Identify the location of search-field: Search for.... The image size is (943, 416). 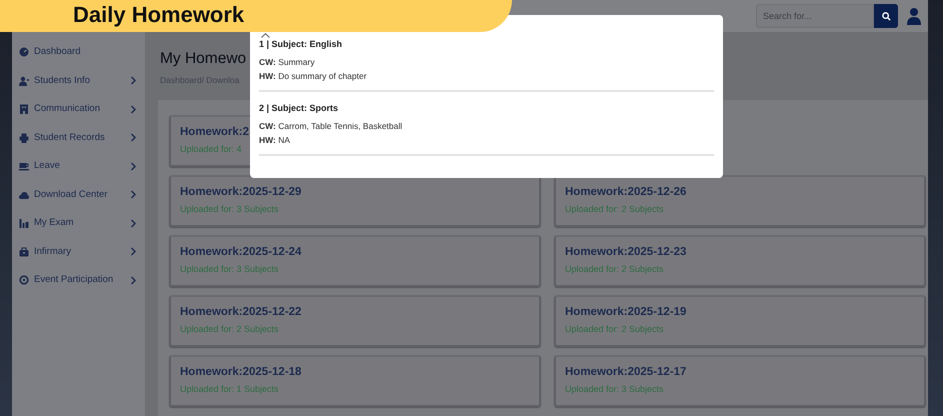
(815, 16).